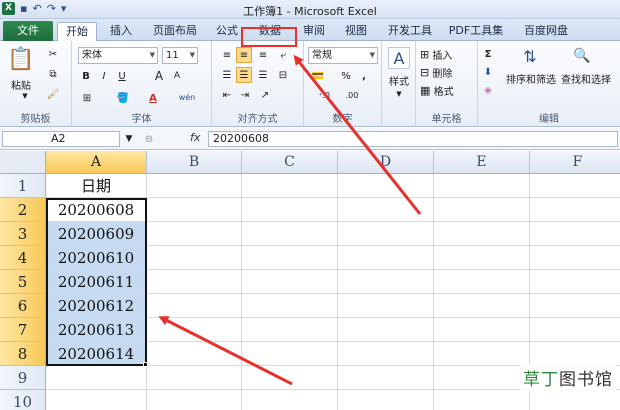 This screenshot has height=410, width=620. Describe the element at coordinates (352, 95) in the screenshot. I see `decrease-decimal-icon: .00` at that location.